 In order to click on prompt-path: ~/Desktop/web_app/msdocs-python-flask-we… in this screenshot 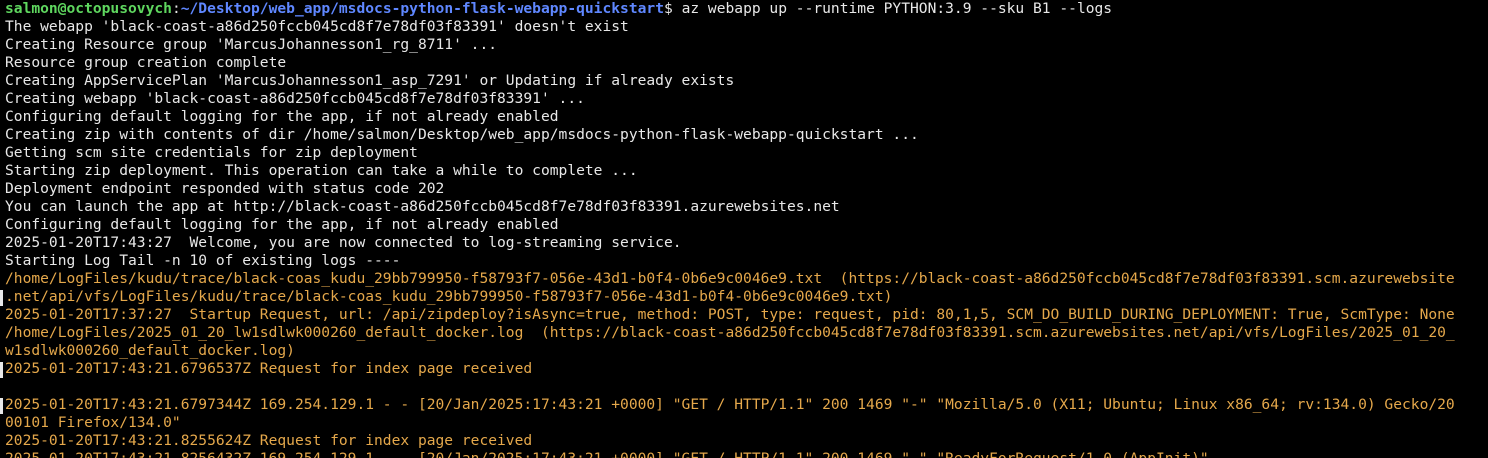, I will do `click(422, 8)`.